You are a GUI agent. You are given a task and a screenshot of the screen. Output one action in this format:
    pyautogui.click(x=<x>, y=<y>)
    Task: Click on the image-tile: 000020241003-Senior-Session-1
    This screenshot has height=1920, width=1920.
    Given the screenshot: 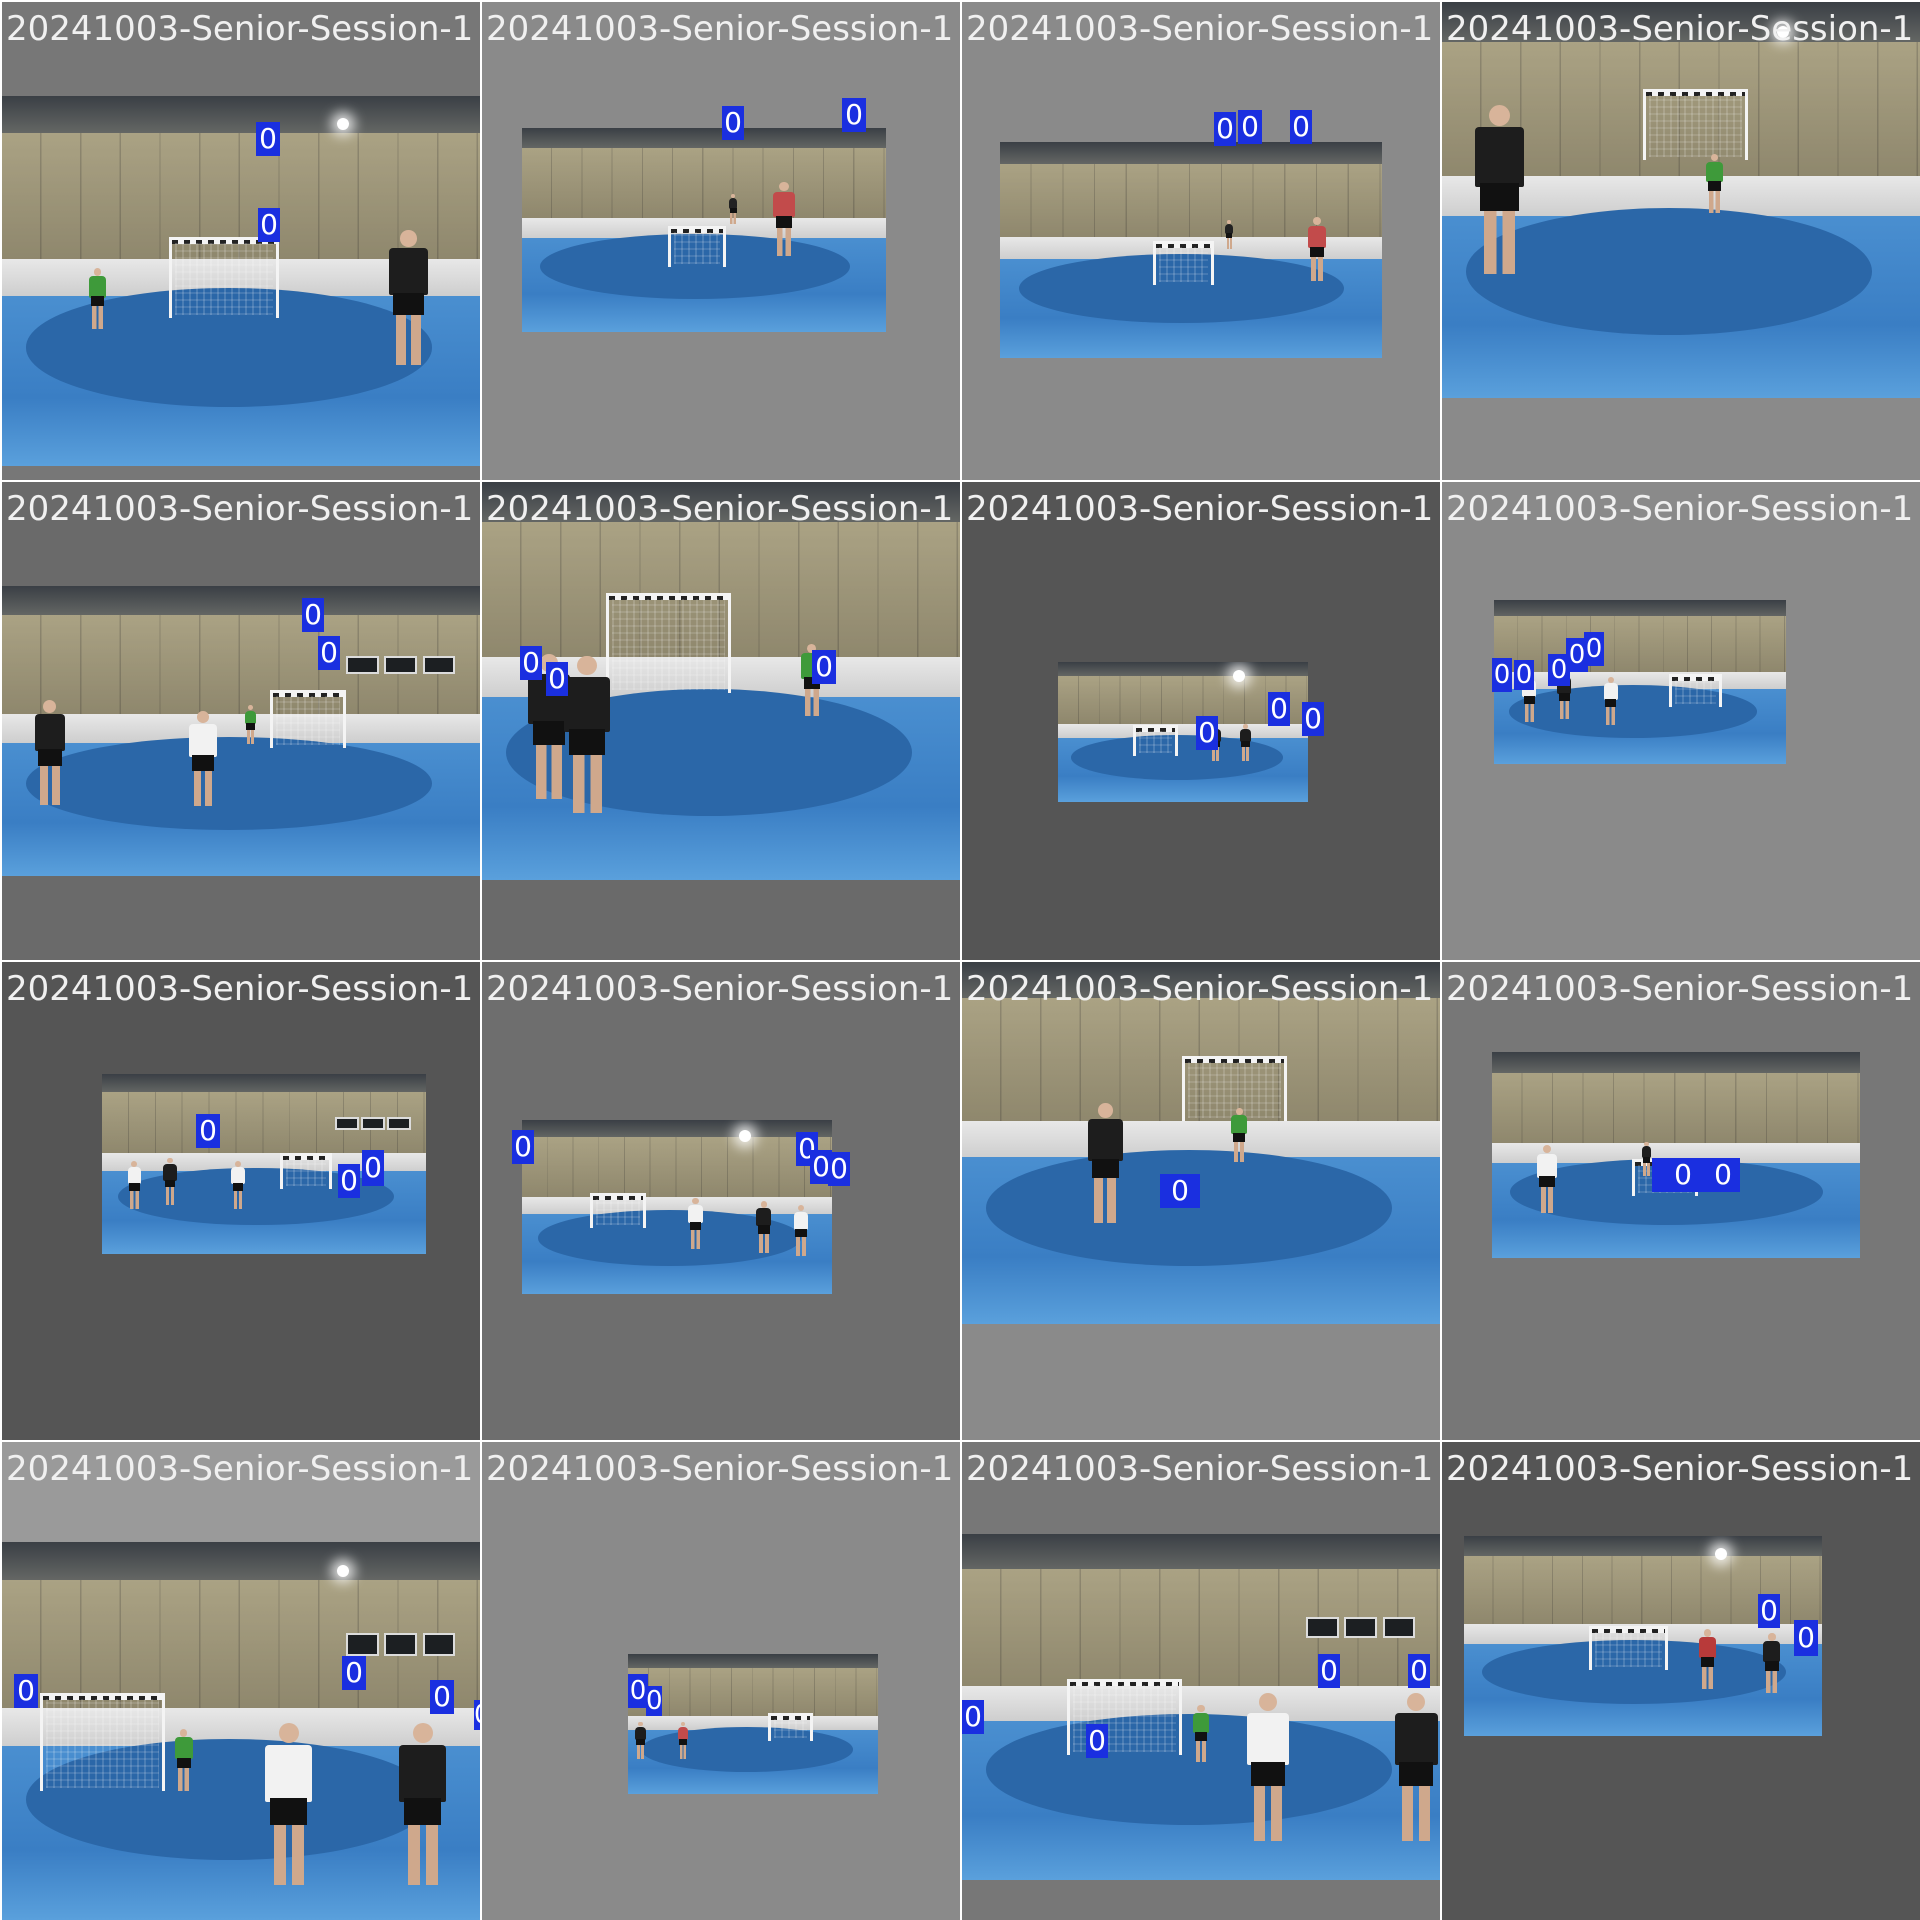 What is the action you would take?
    pyautogui.click(x=721, y=1201)
    